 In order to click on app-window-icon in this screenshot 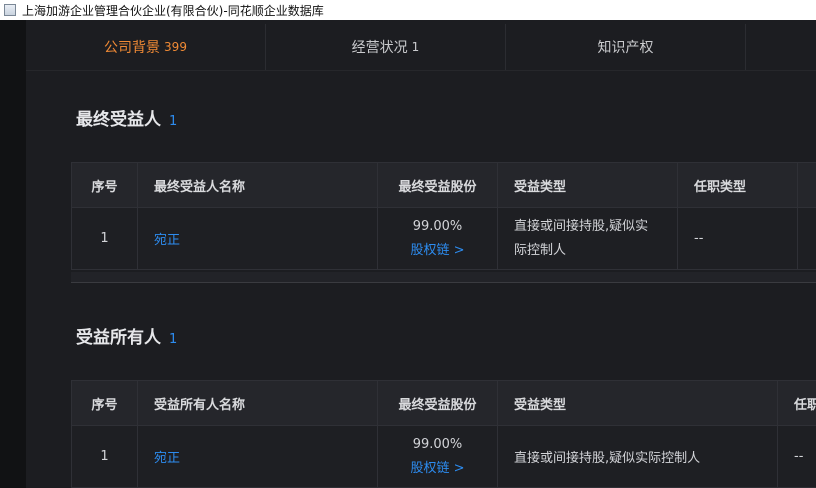, I will do `click(10, 10)`.